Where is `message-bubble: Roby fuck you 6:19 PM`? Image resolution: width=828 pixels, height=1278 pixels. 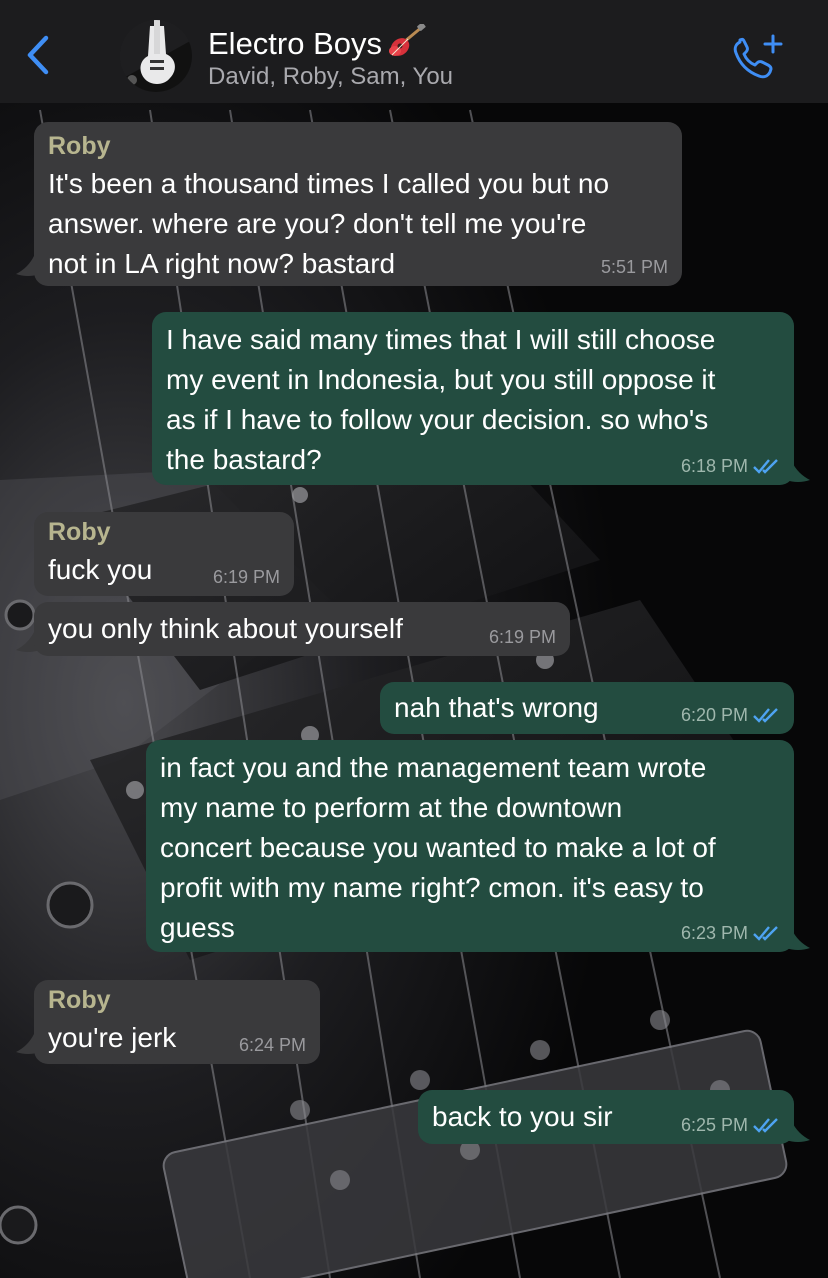
message-bubble: Roby fuck you 6:19 PM is located at coordinates (164, 554).